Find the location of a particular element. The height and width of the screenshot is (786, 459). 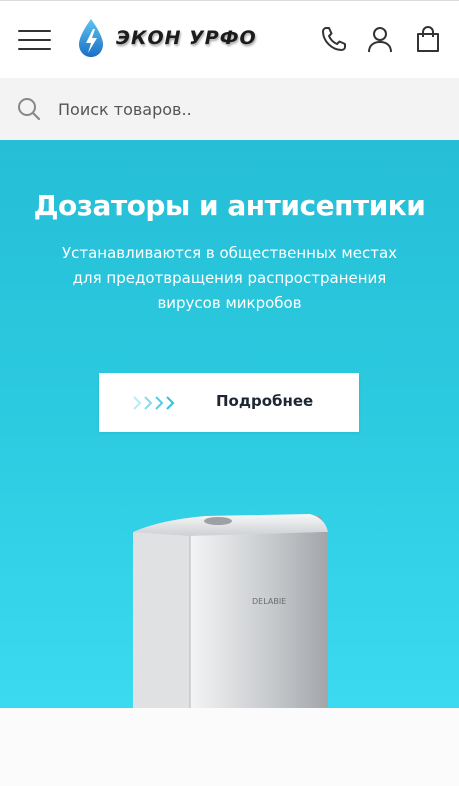

more-button: Подробнее is located at coordinates (229, 402).